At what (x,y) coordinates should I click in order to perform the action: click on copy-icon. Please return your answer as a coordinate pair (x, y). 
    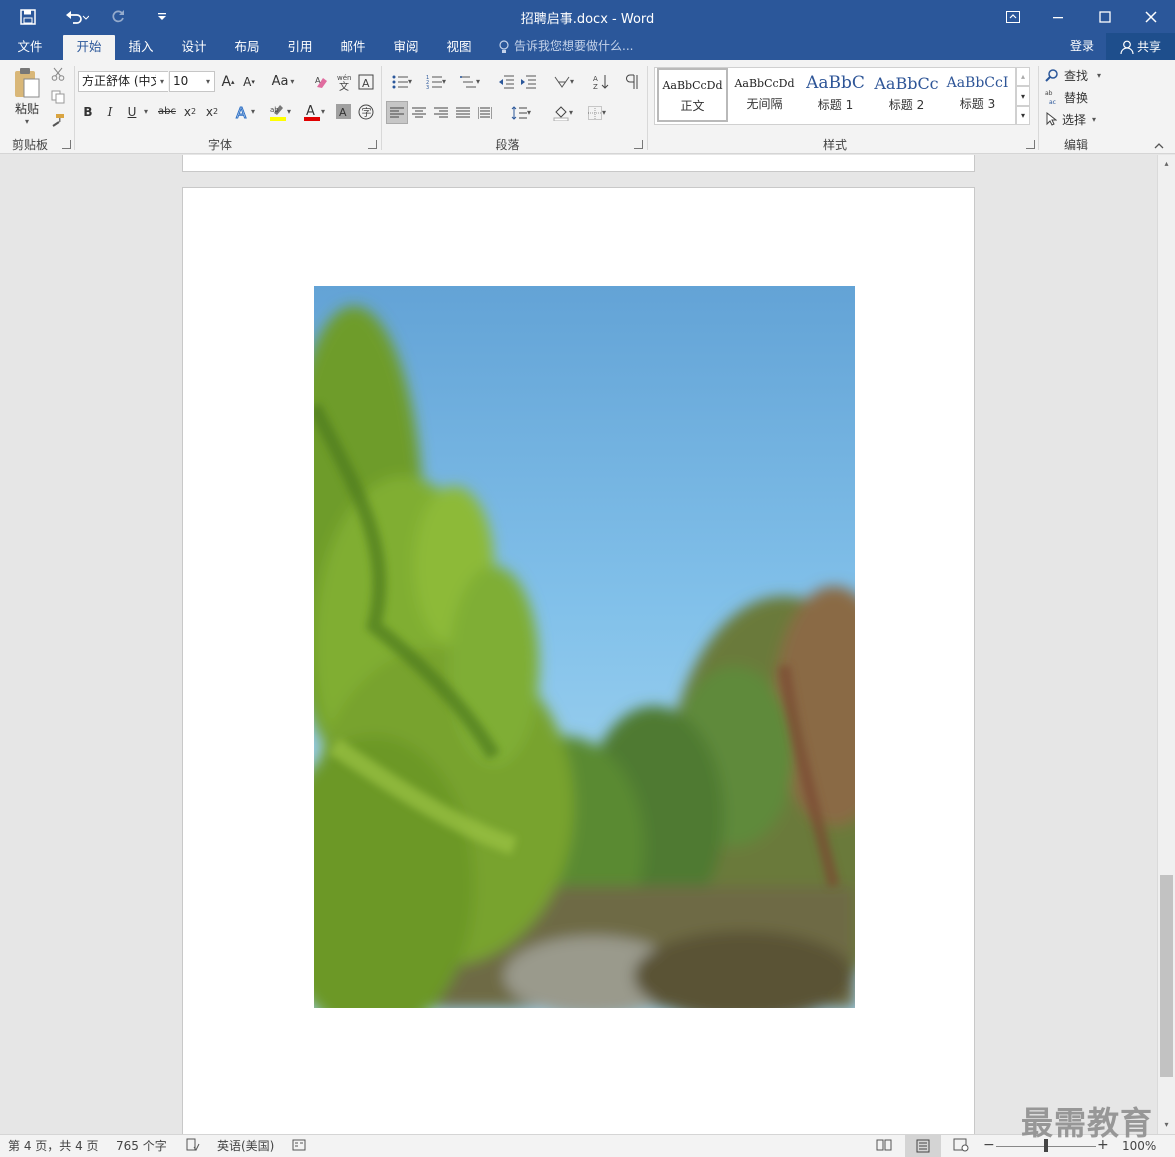
    Looking at the image, I should click on (58, 97).